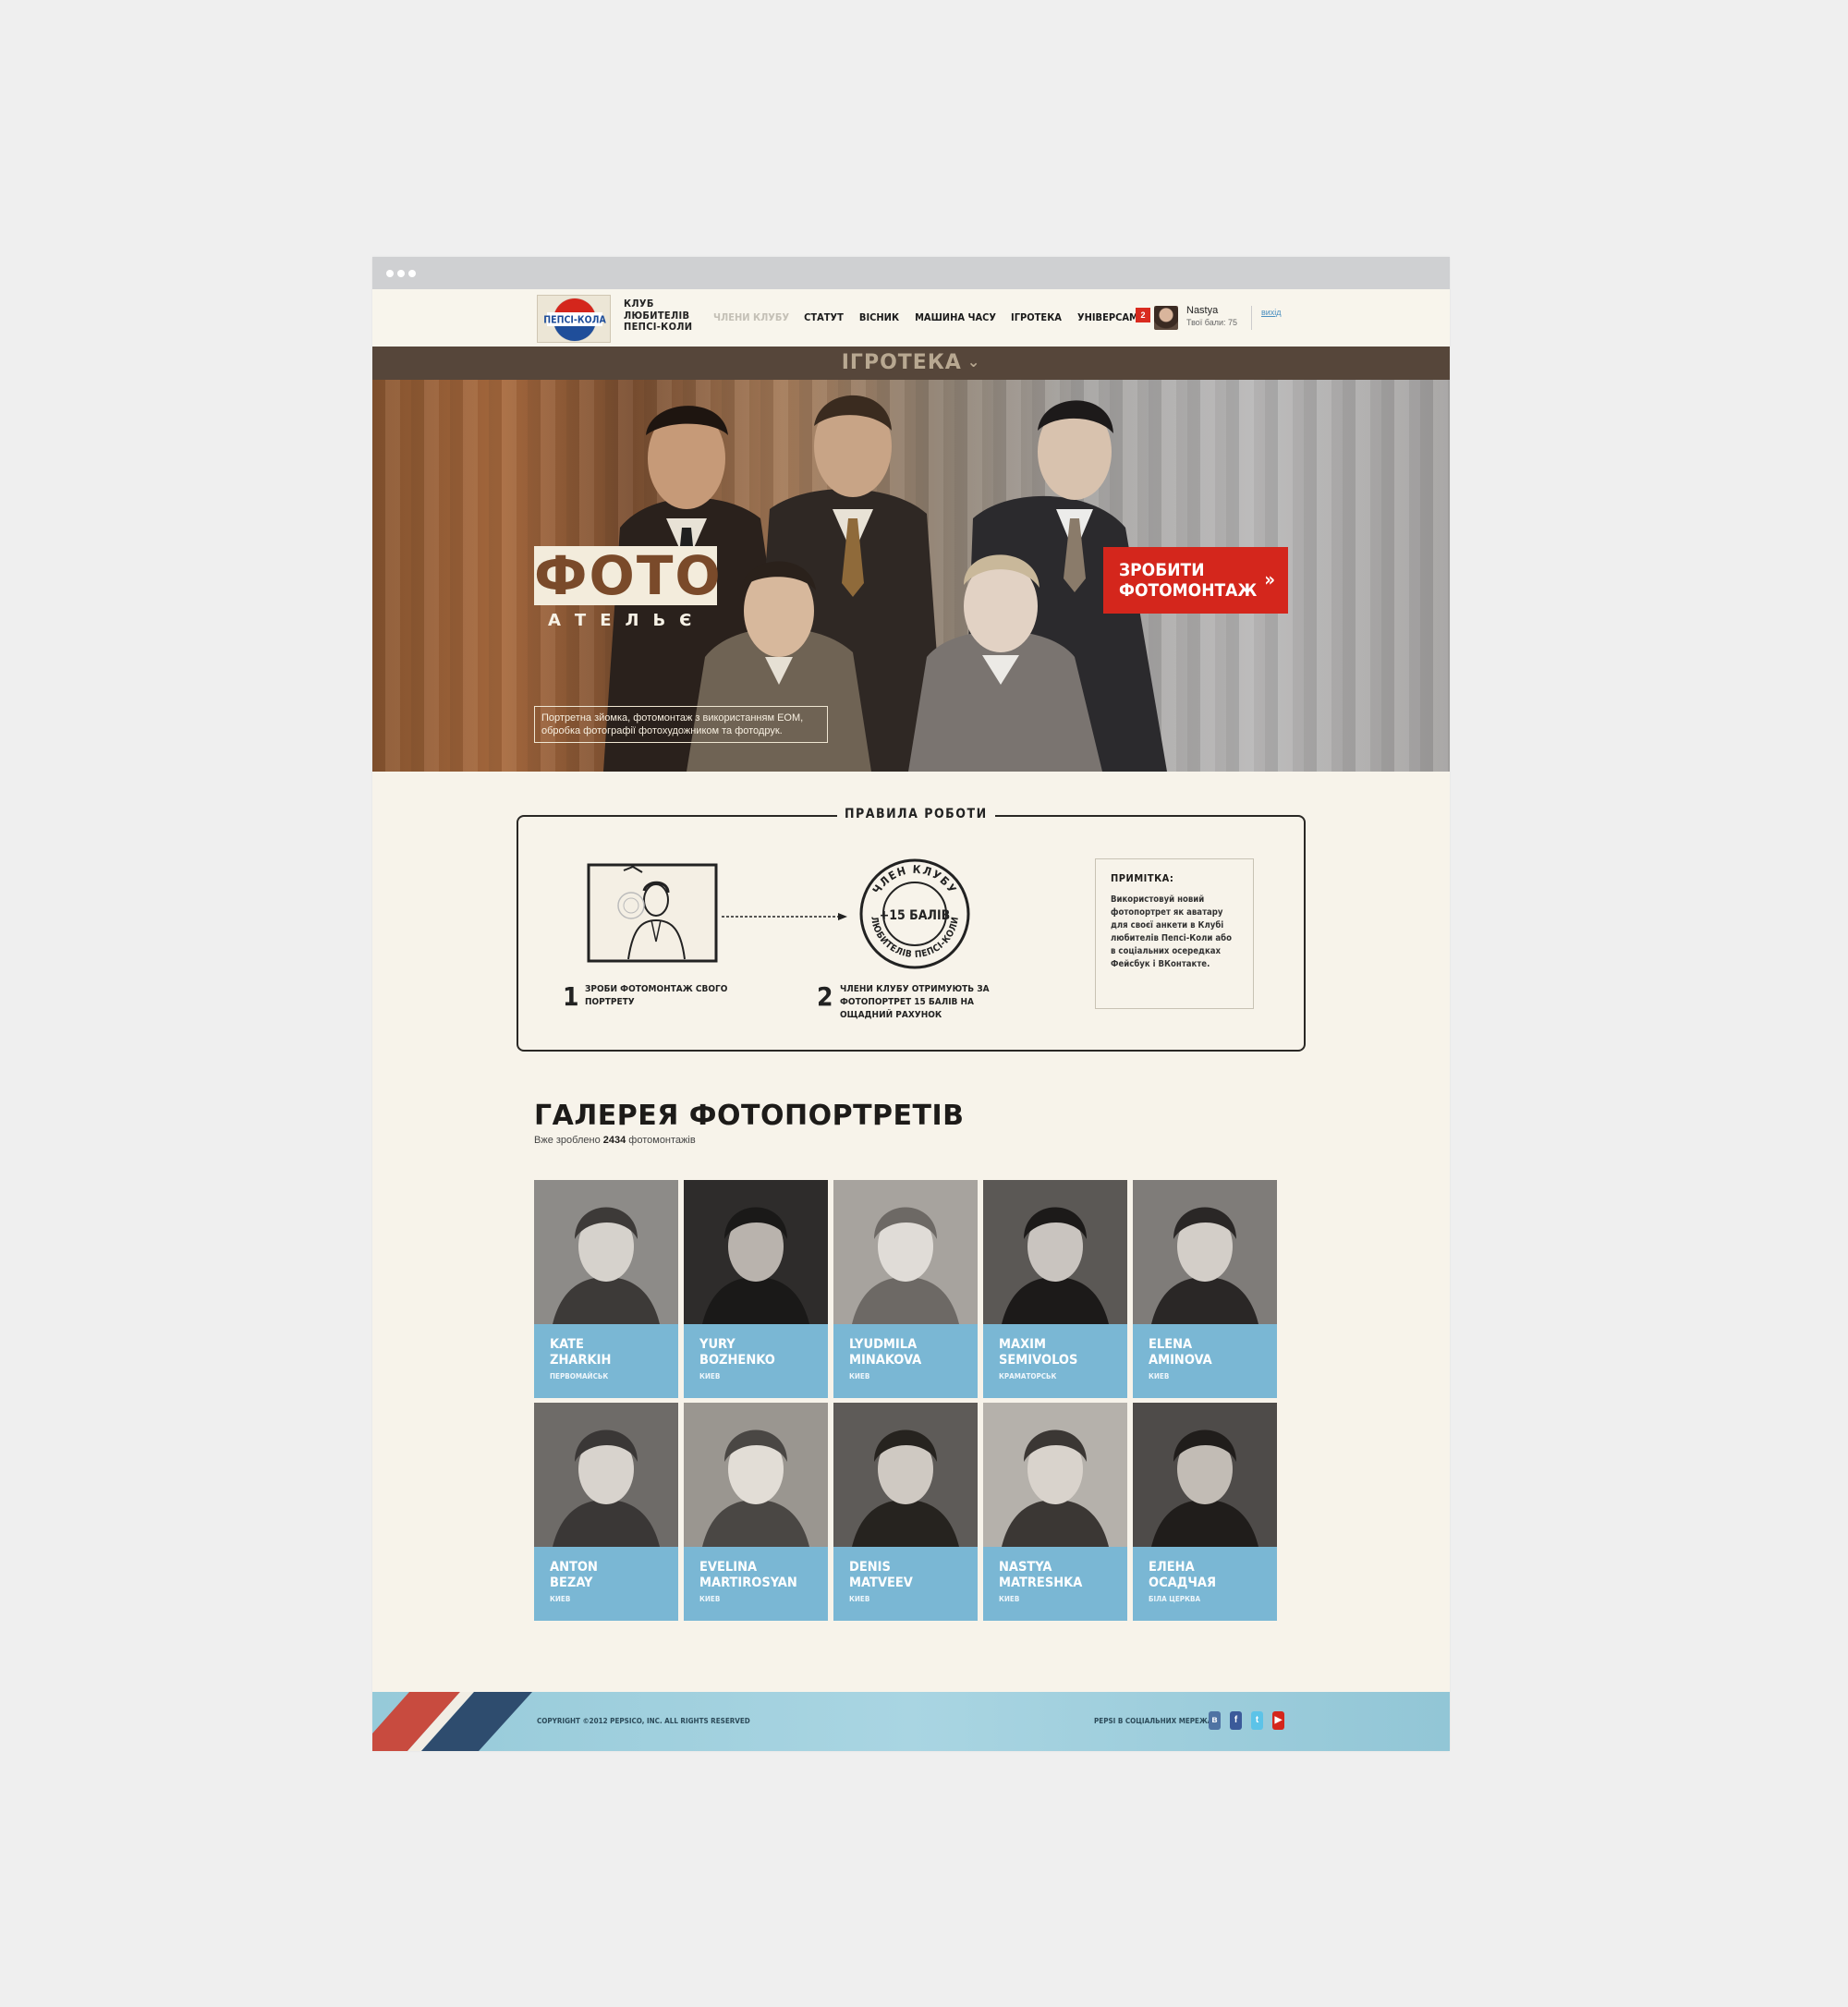  I want to click on vkontakte-icon: в, so click(1215, 1721).